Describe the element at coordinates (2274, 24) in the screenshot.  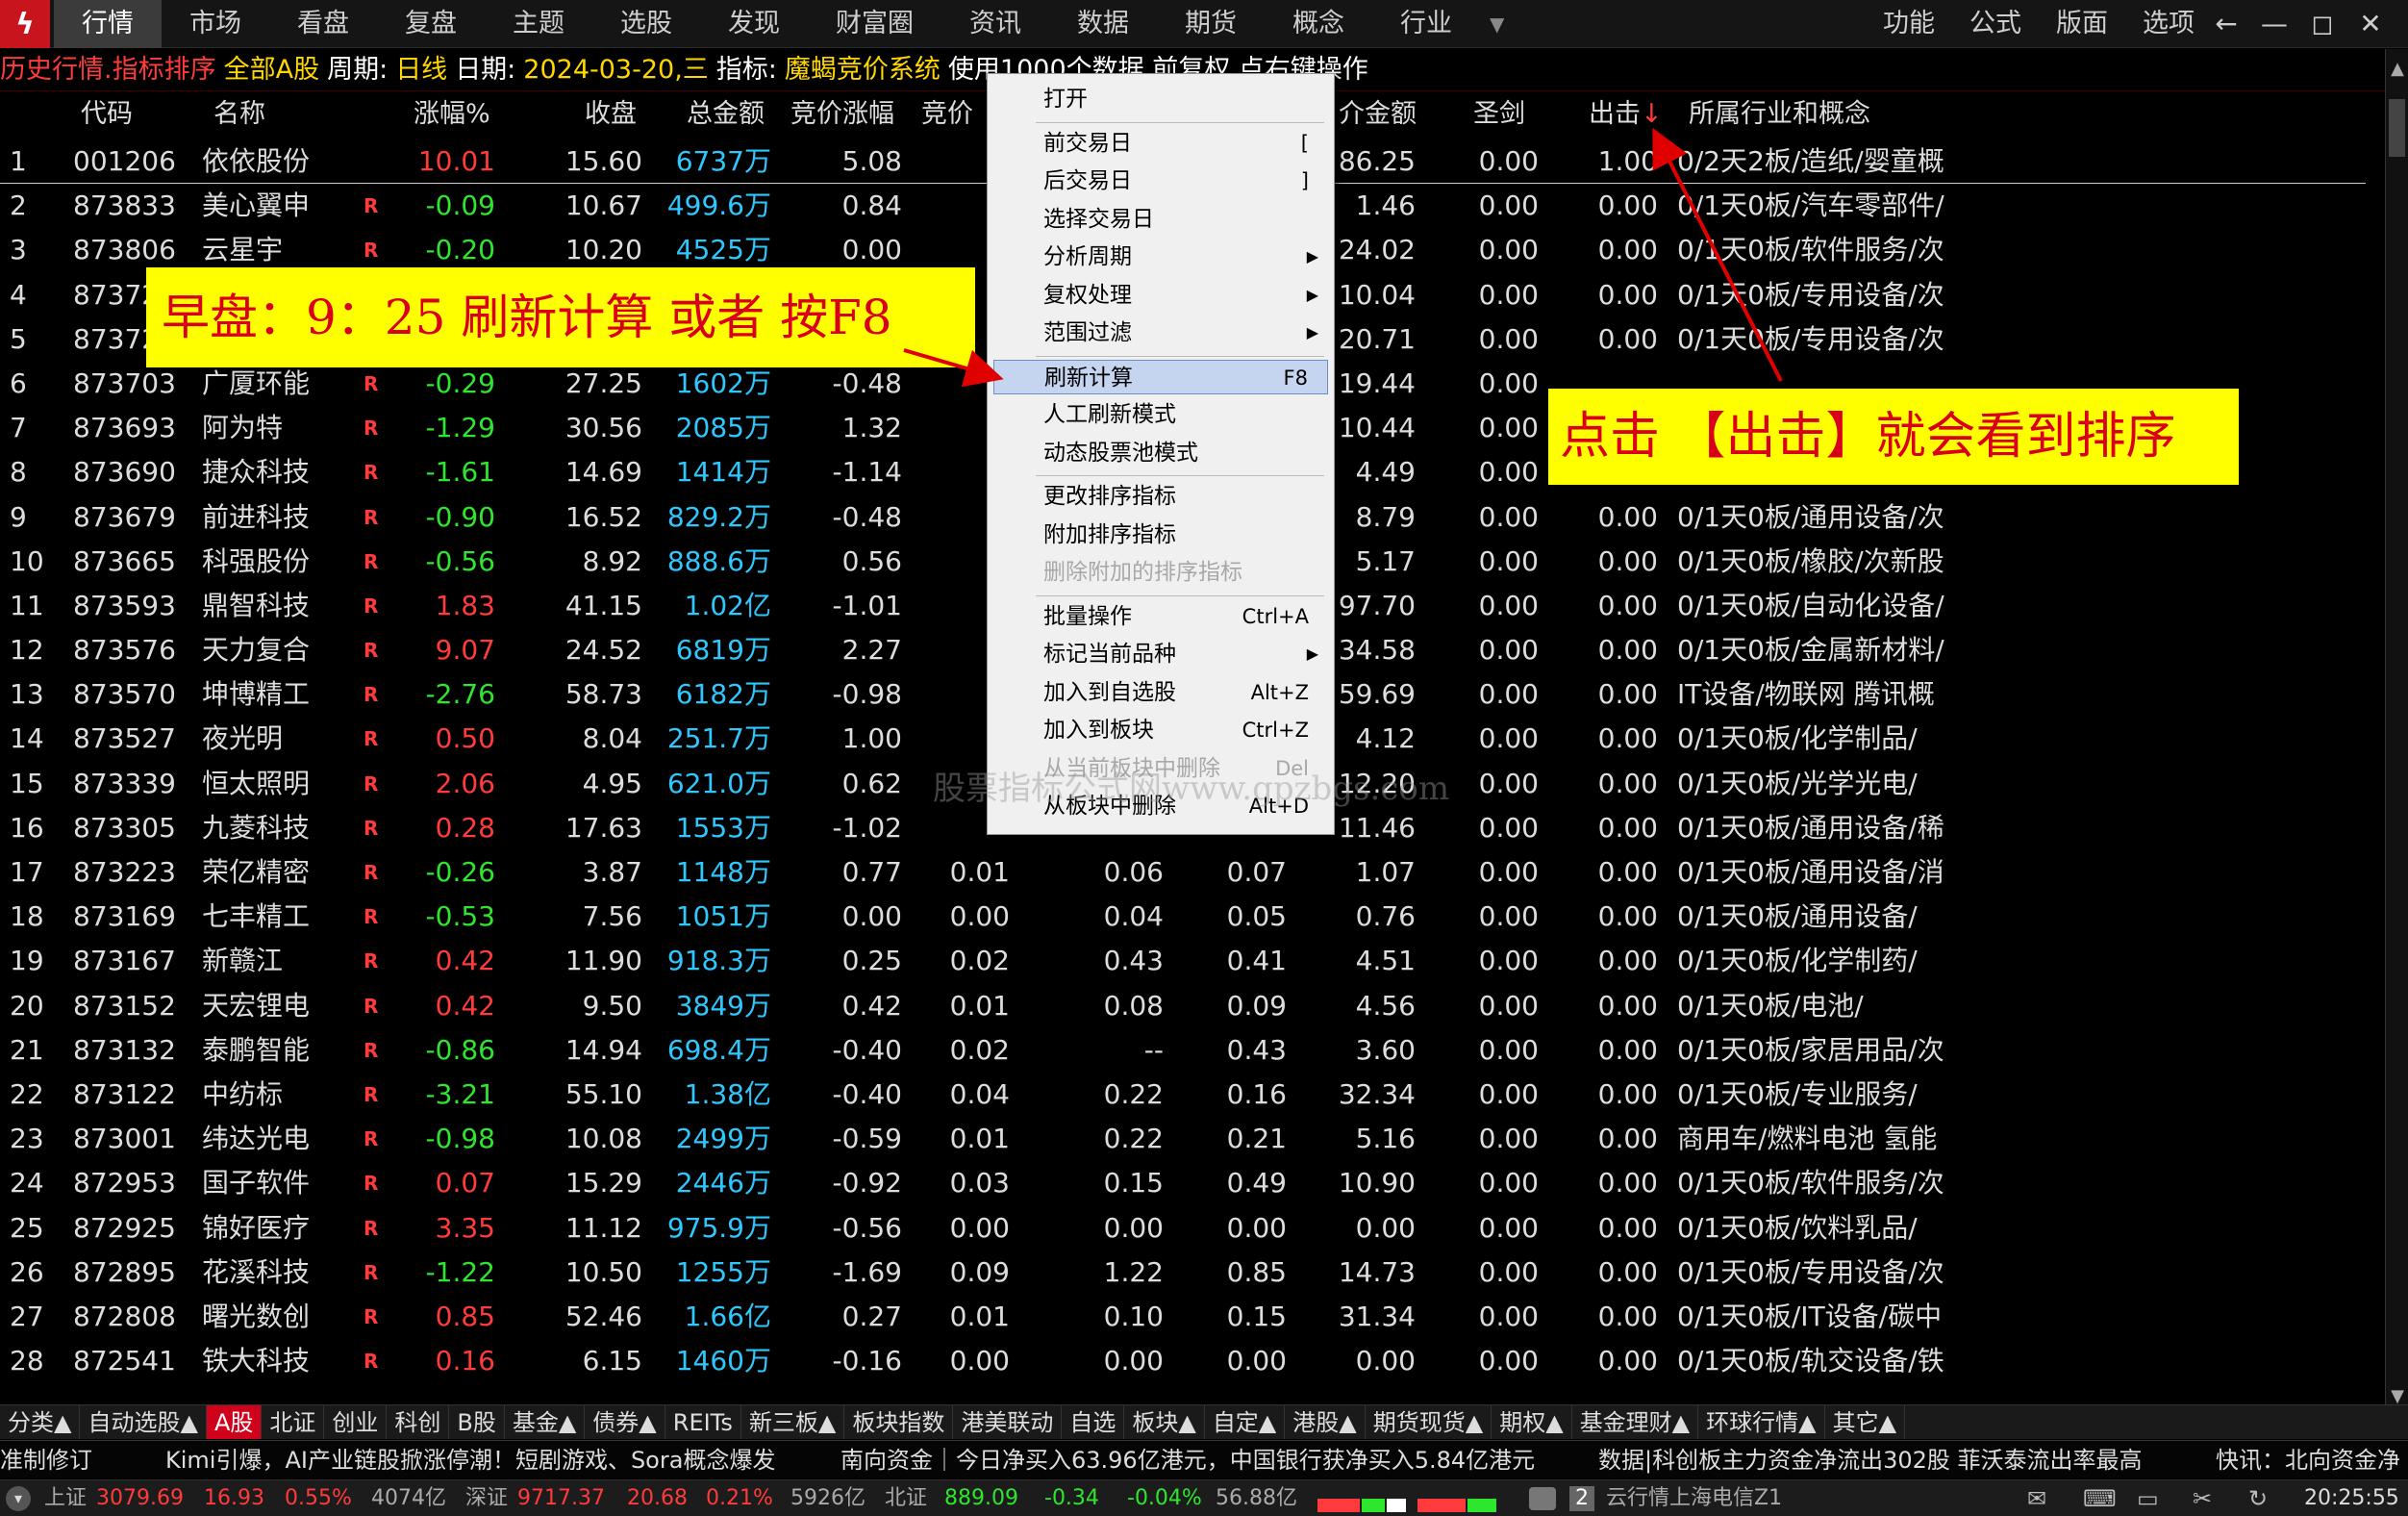
I see `minimize-icon: —` at that location.